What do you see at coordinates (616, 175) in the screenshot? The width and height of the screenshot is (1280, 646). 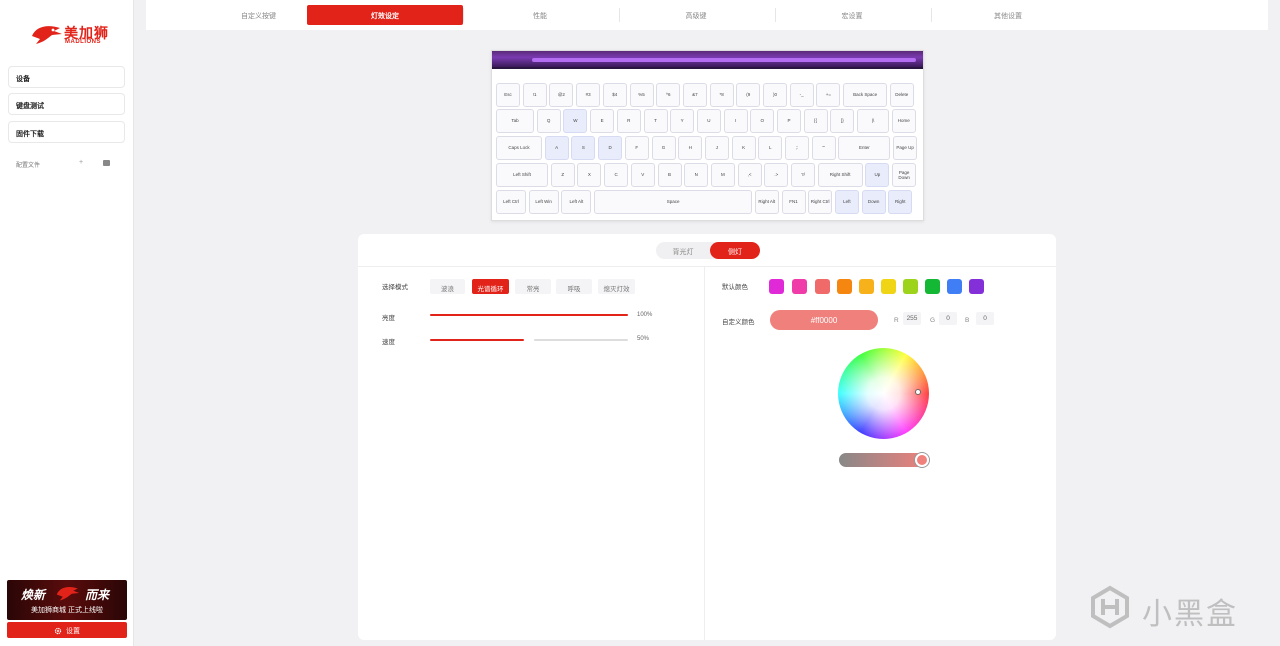 I see `key: C` at bounding box center [616, 175].